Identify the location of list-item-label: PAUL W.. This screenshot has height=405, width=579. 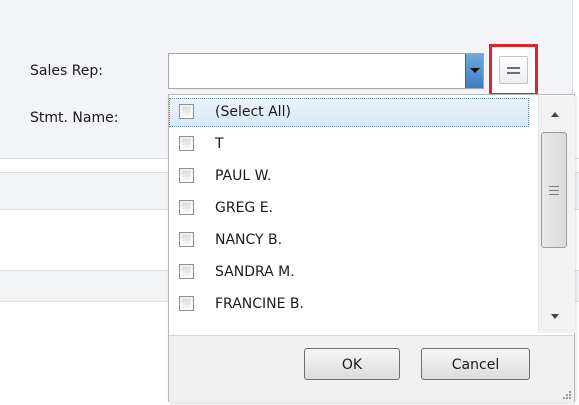
(243, 176).